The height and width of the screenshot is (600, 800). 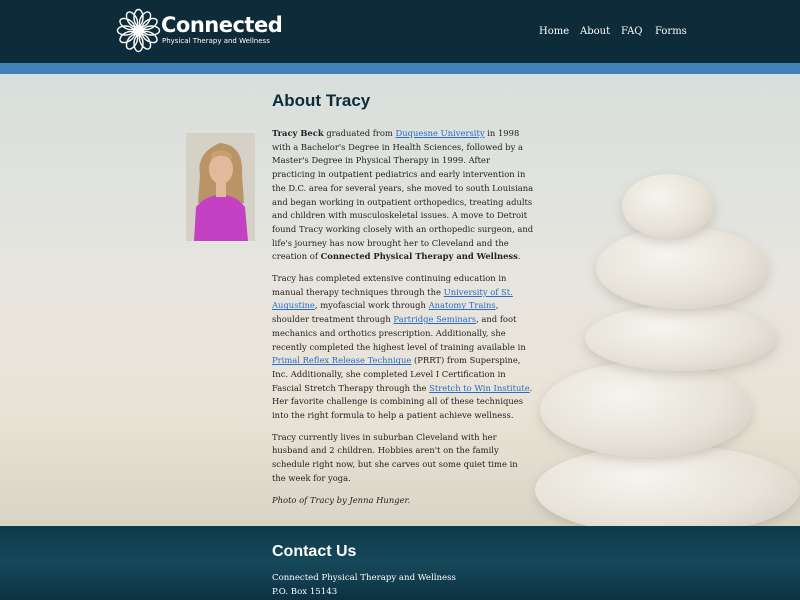 I want to click on lotus-logo-icon, so click(x=138, y=30).